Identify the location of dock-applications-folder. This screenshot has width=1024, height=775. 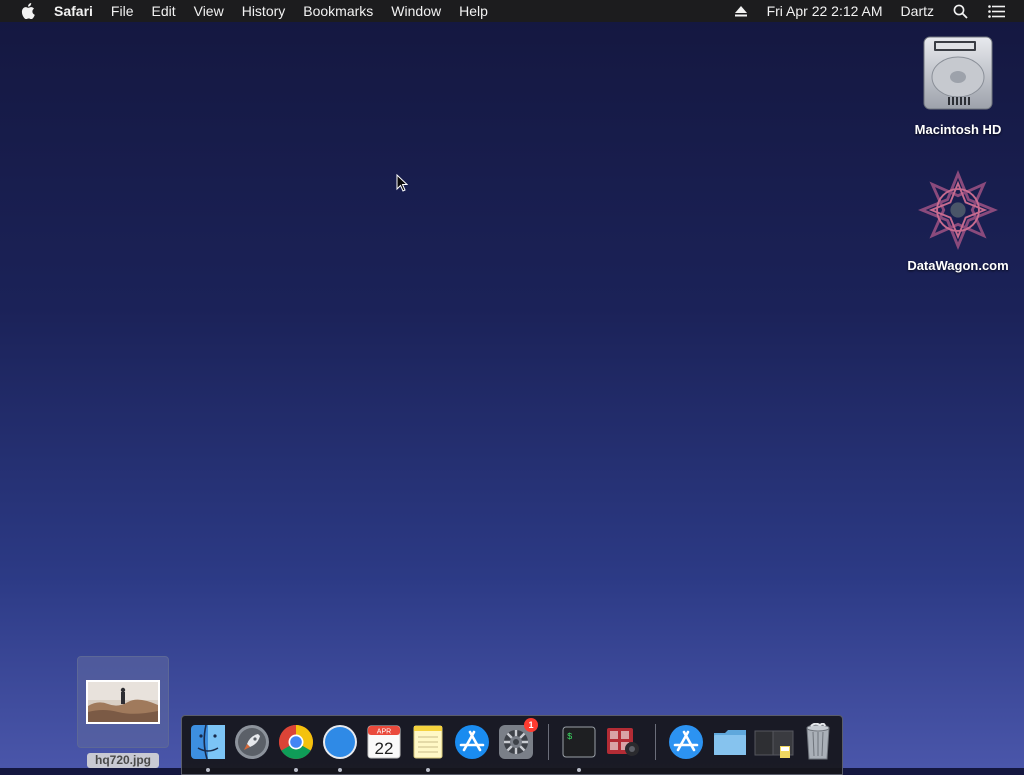
(686, 742).